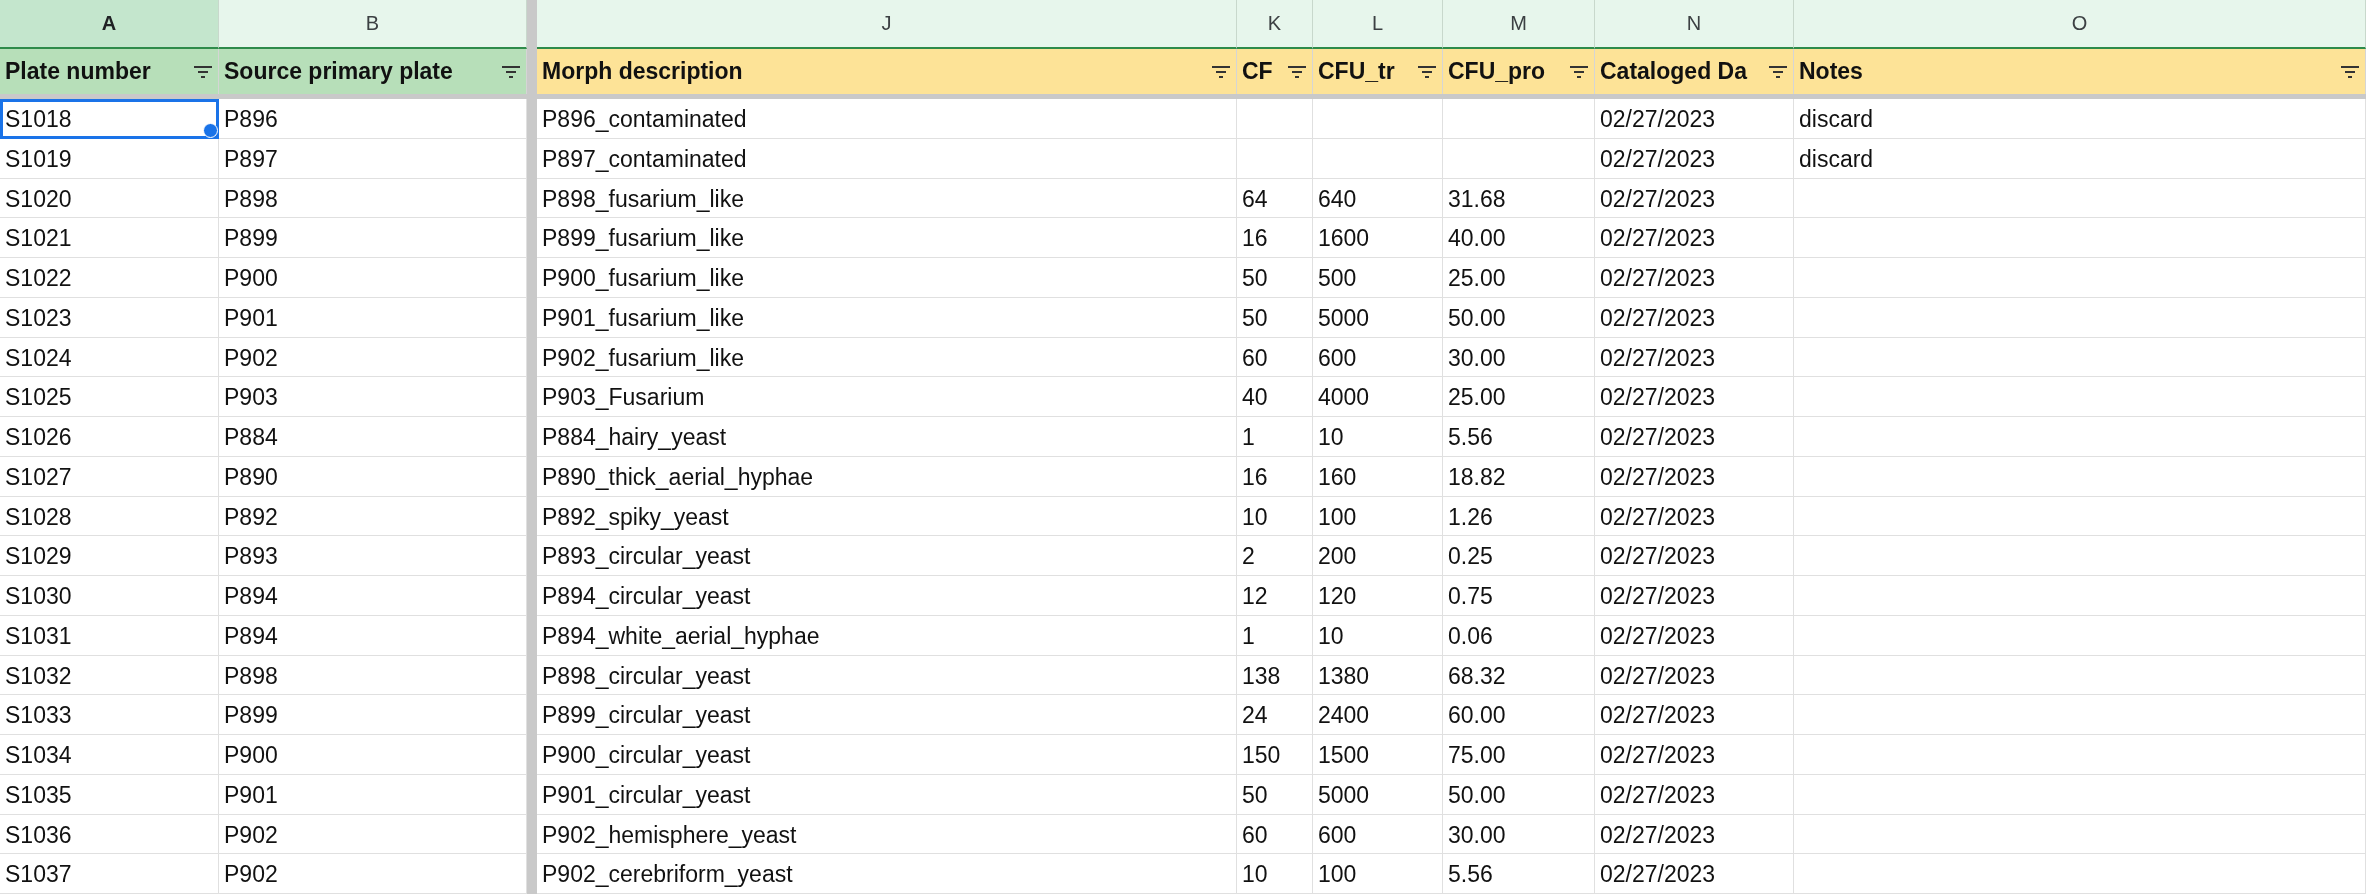 This screenshot has width=2366, height=894. I want to click on table-cell: S1025, so click(109, 397).